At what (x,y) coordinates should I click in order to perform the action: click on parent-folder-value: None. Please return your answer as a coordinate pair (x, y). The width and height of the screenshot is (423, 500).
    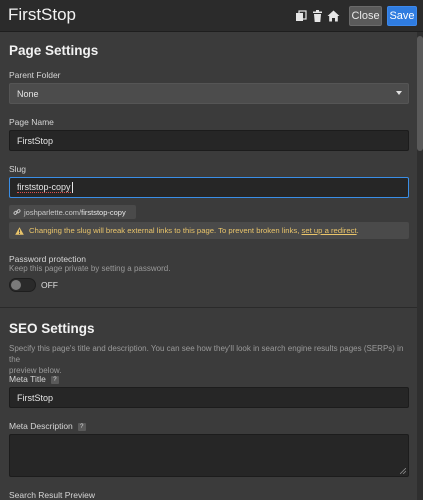
    Looking at the image, I should click on (28, 93).